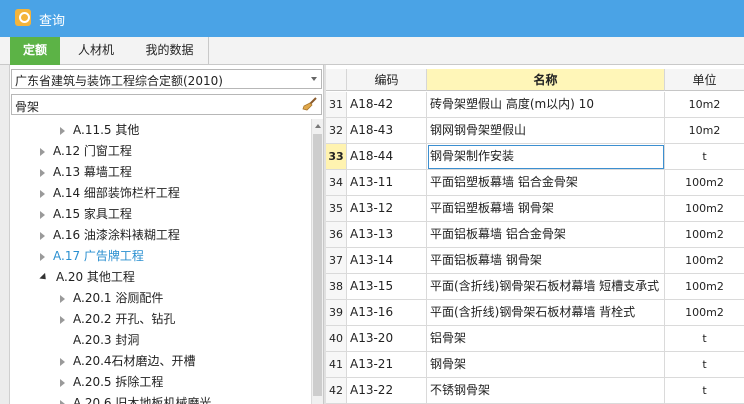 This screenshot has height=404, width=744. I want to click on table-row: 34 A13-11 平面铝塑板幕墙 铝合金骨架 100m2, so click(535, 183).